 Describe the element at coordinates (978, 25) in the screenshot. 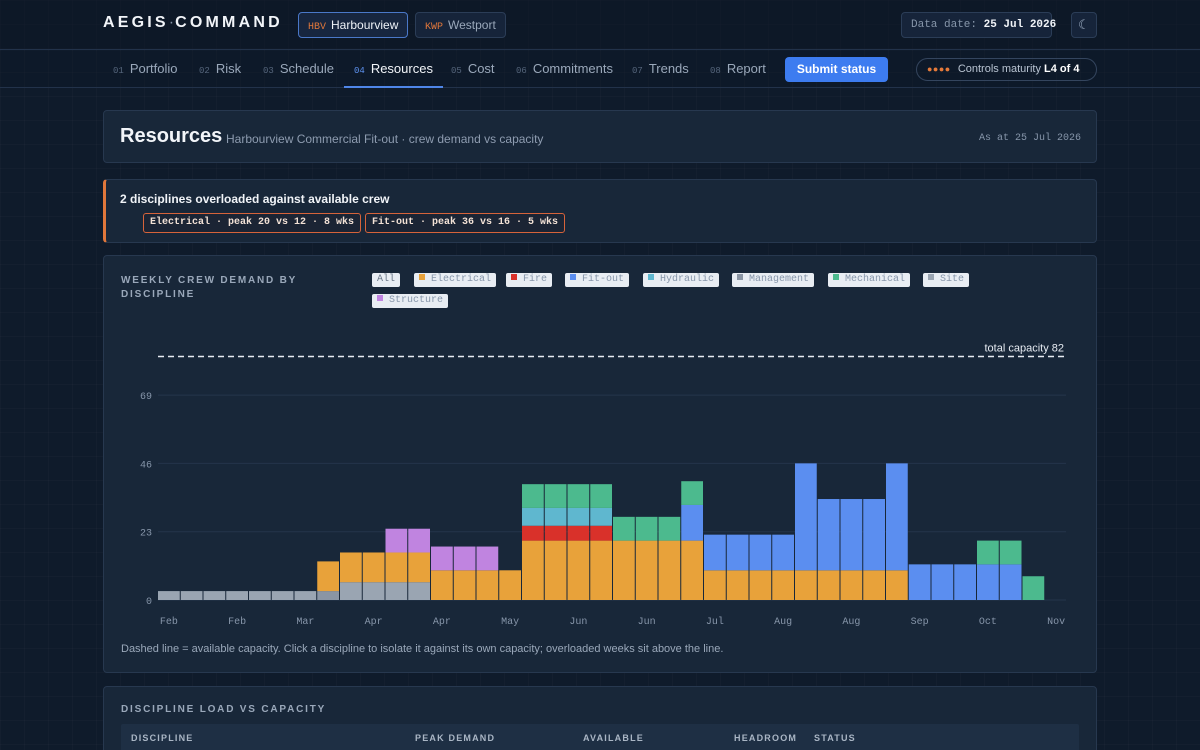

I see `data-date-field: Data date: 25 Jul 2026` at that location.